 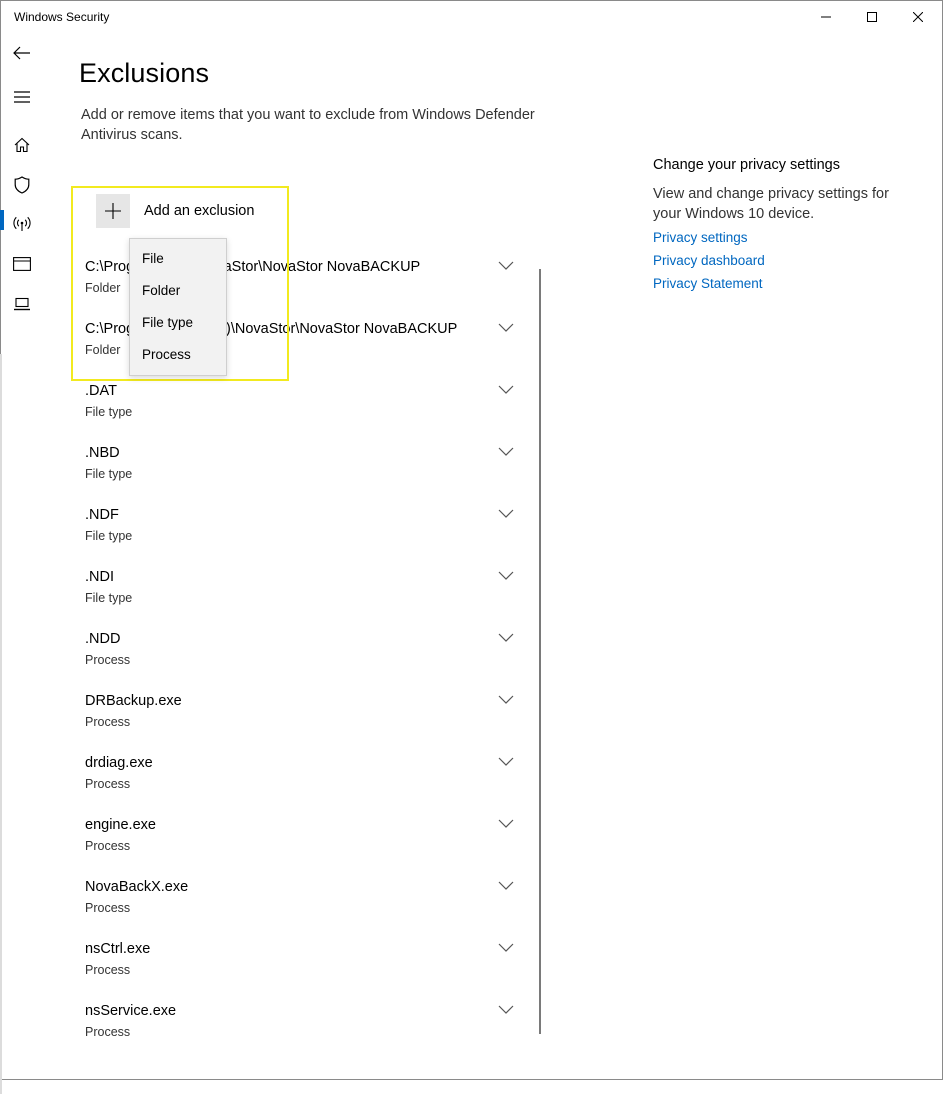 I want to click on privacy-settings-link: Privacy settings, so click(x=783, y=237).